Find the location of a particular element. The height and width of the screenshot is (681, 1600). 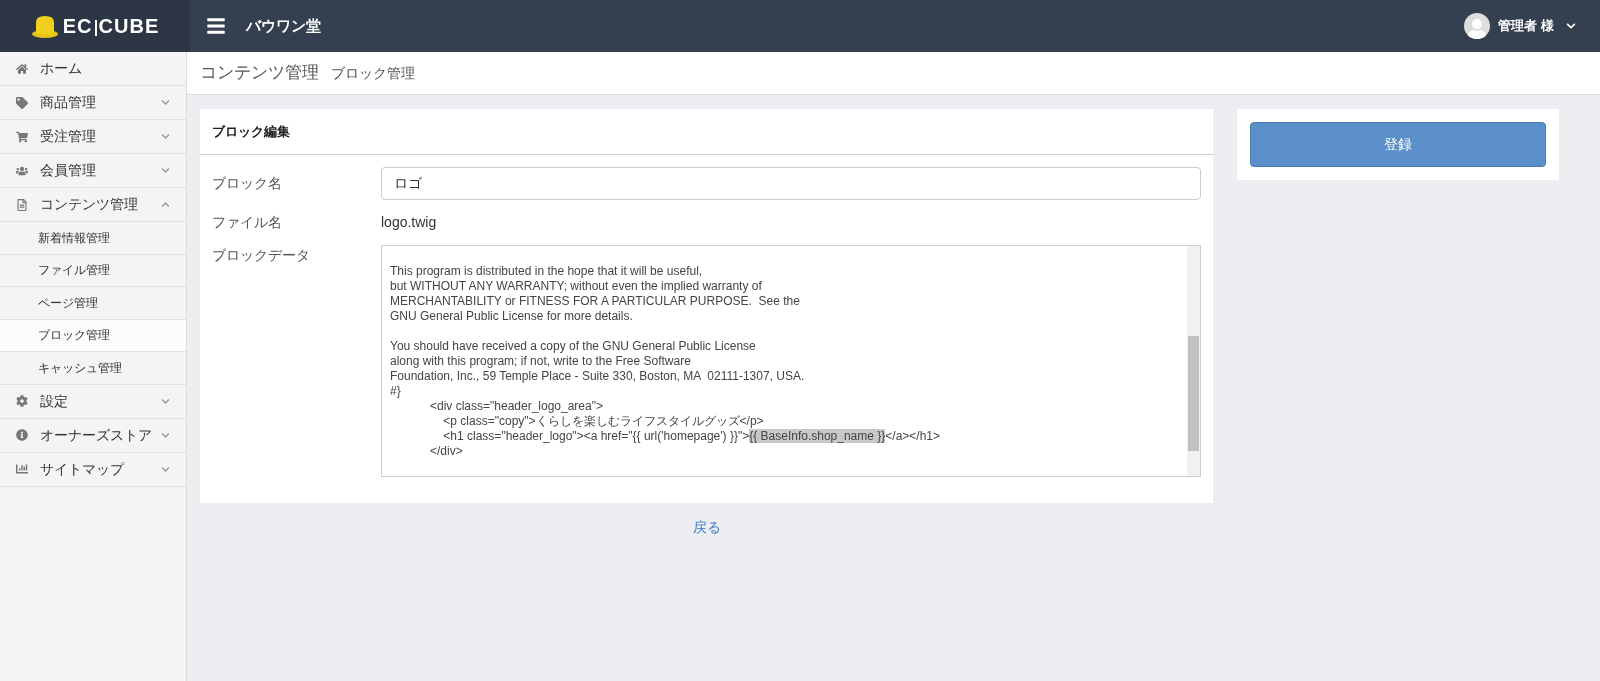

info-icon is located at coordinates (22, 435).